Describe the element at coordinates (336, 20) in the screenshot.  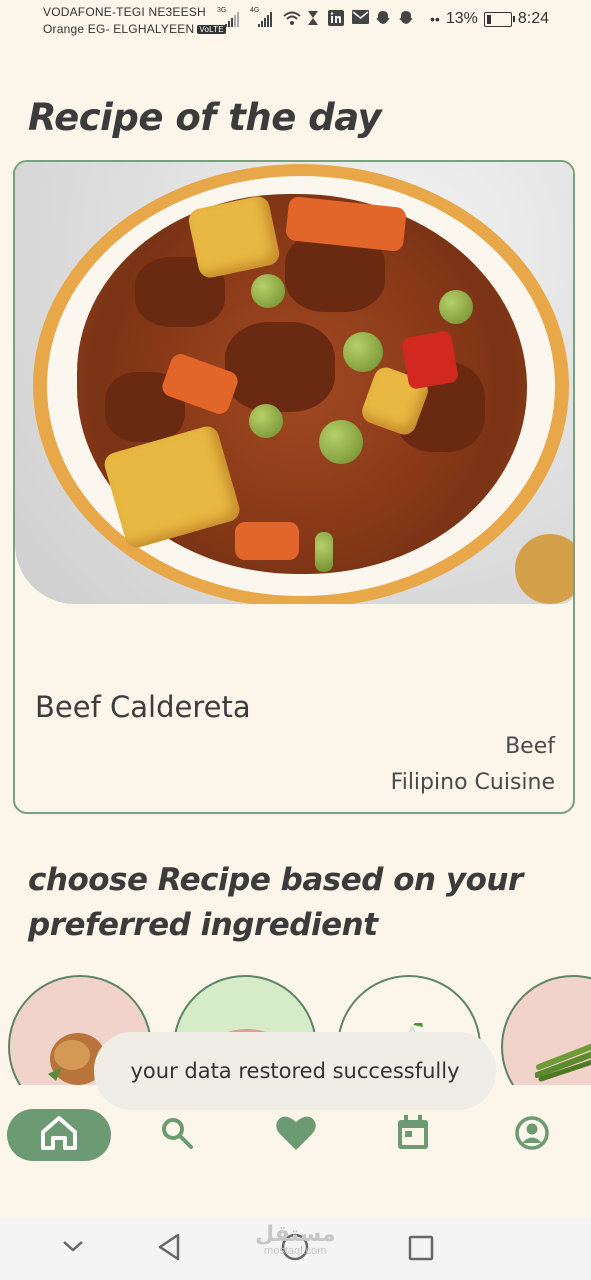
I see `linkedin-icon` at that location.